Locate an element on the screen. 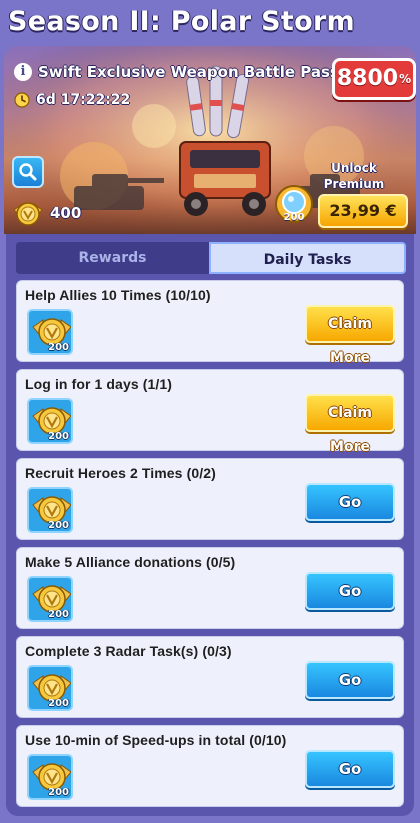  value-badge-percent: % is located at coordinates (405, 79).